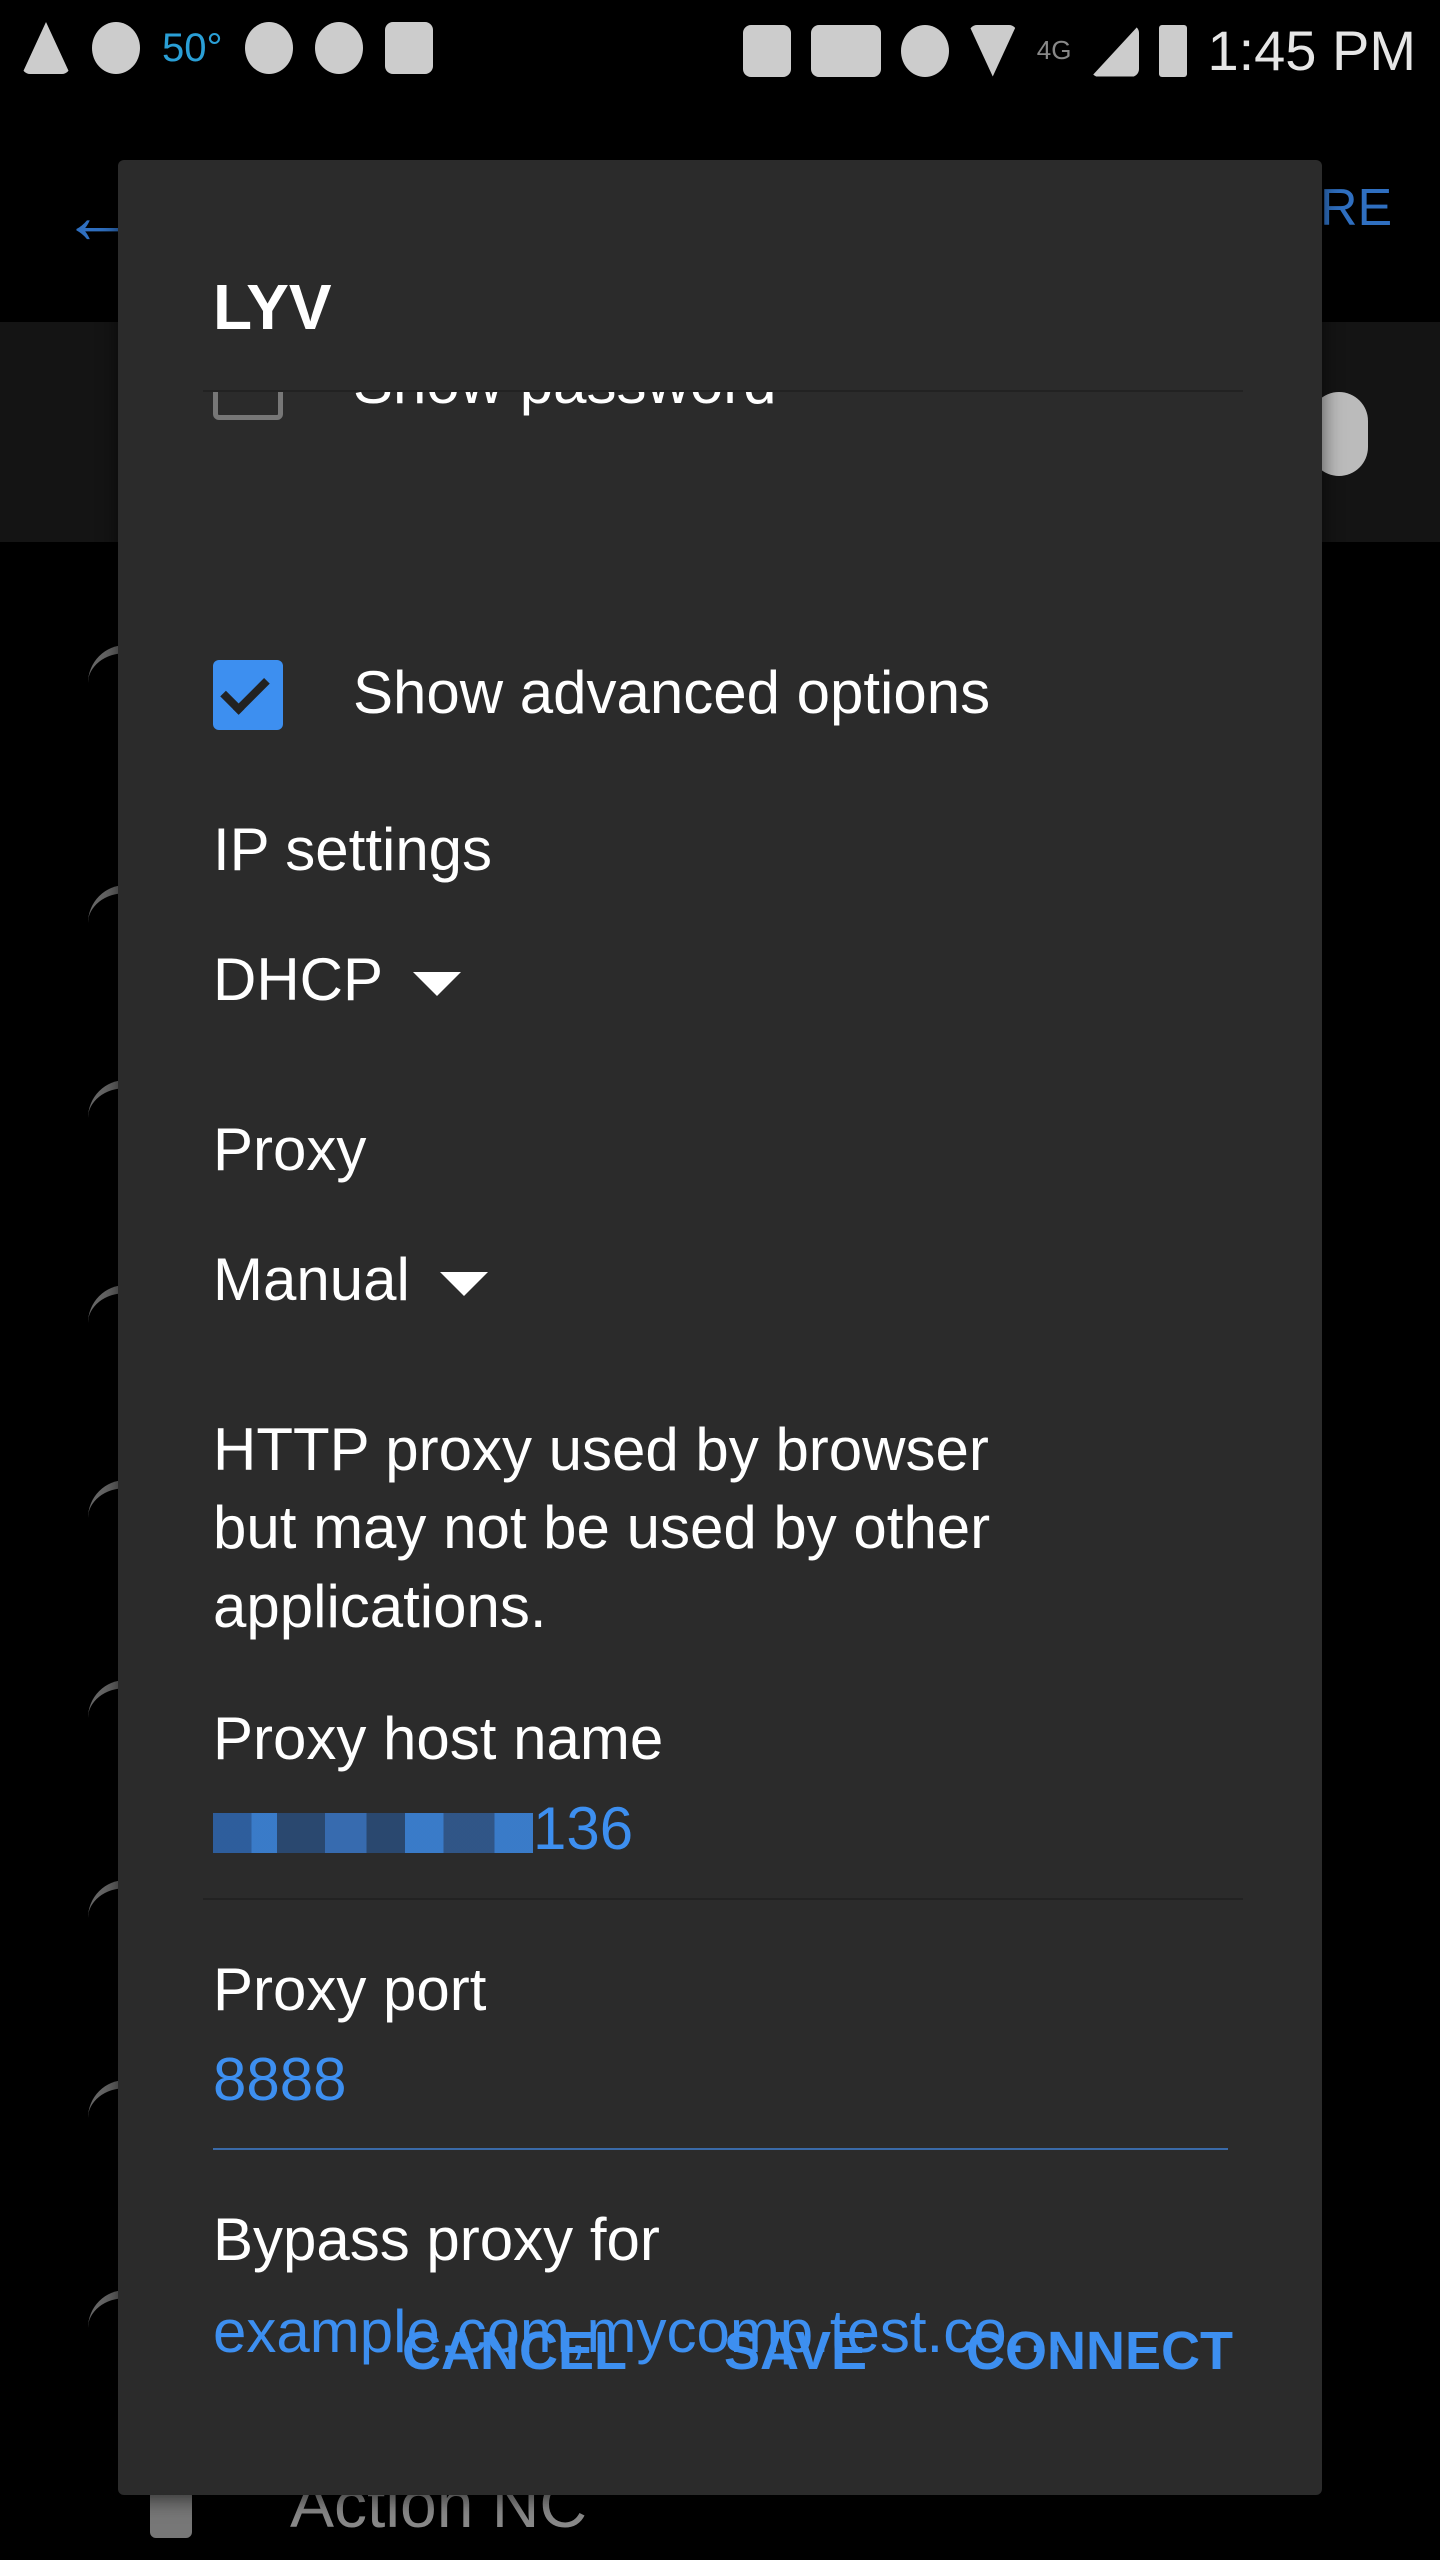  Describe the element at coordinates (1356, 208) in the screenshot. I see `app-bar-action: RE` at that location.